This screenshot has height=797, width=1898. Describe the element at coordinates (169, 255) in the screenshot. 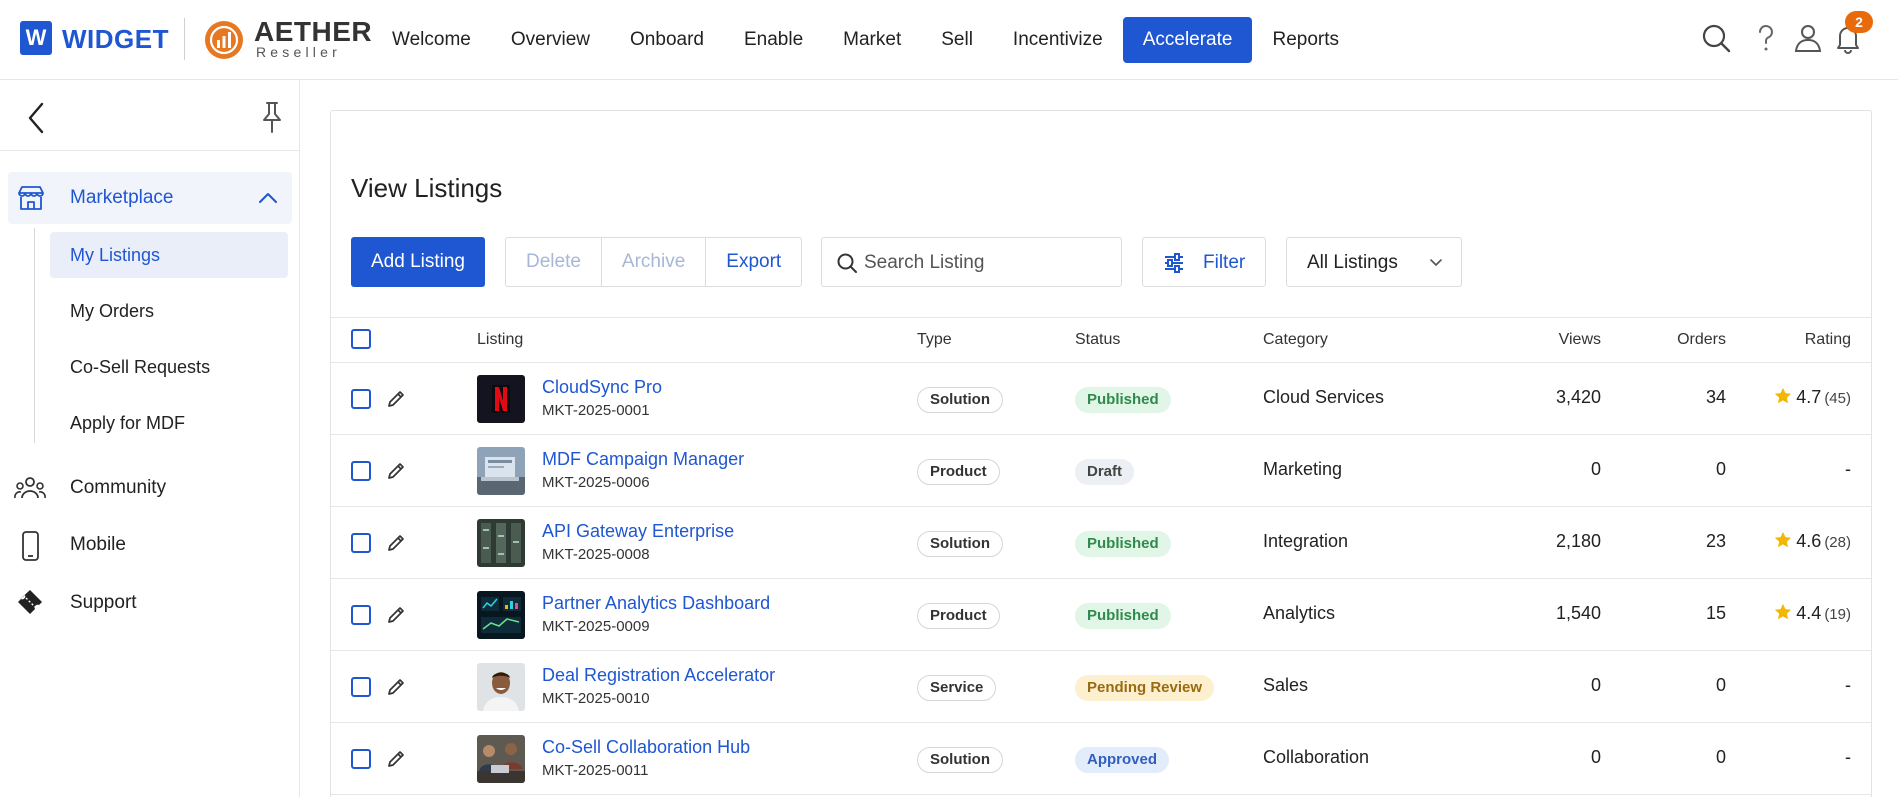

I see `sidebar-item-my-listings: My Listings` at that location.